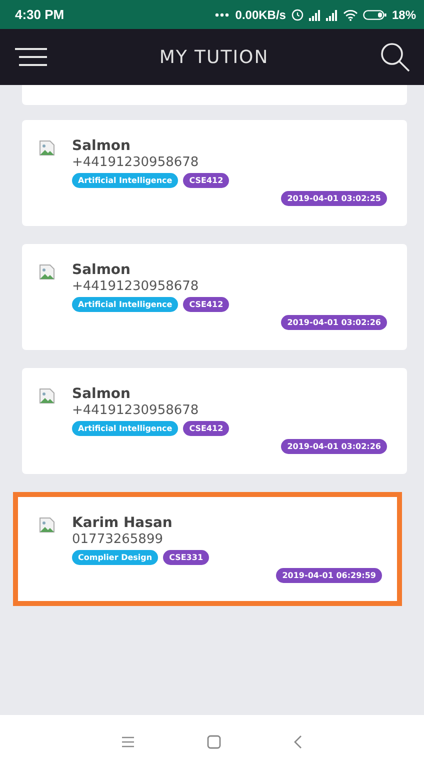  Describe the element at coordinates (350, 14) in the screenshot. I see `wifi-icon` at that location.